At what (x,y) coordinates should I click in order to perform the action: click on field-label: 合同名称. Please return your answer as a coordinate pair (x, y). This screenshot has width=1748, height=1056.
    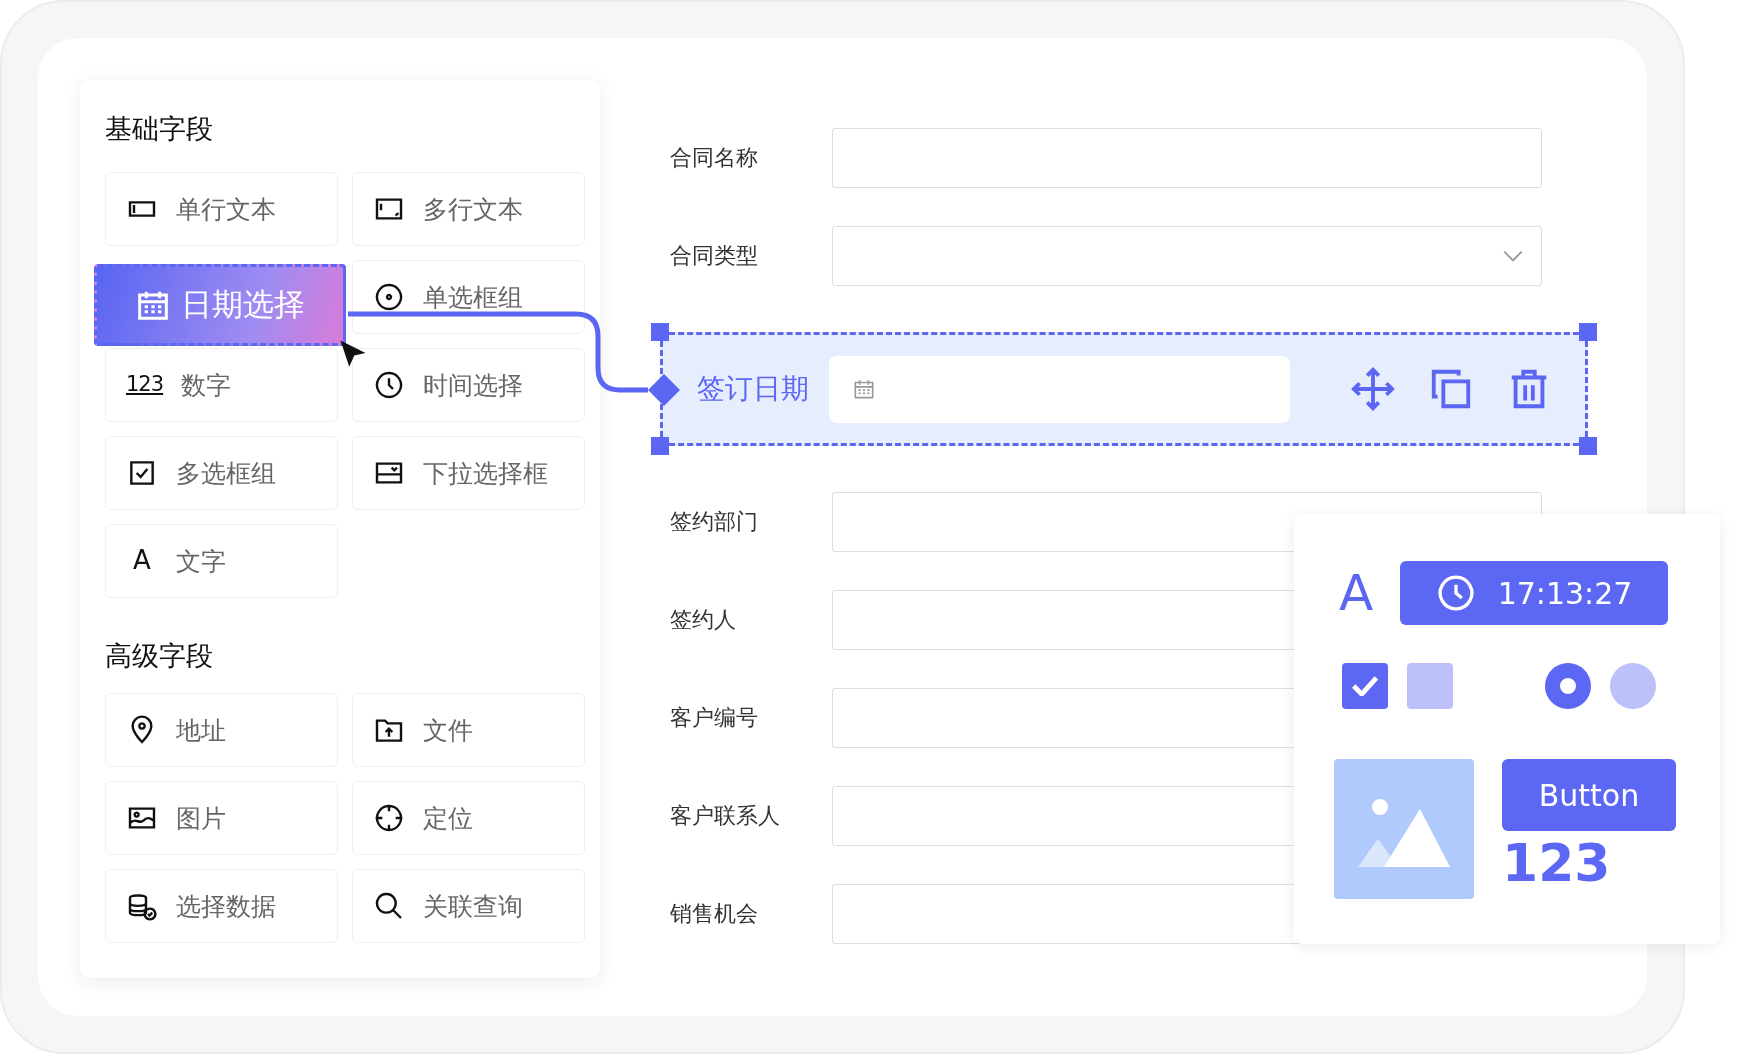
    Looking at the image, I should click on (714, 158).